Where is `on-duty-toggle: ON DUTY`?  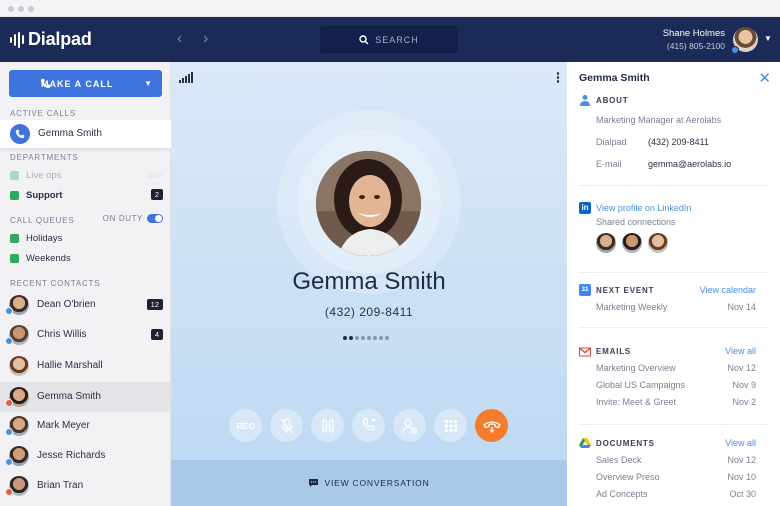 on-duty-toggle: ON DUTY is located at coordinates (133, 218).